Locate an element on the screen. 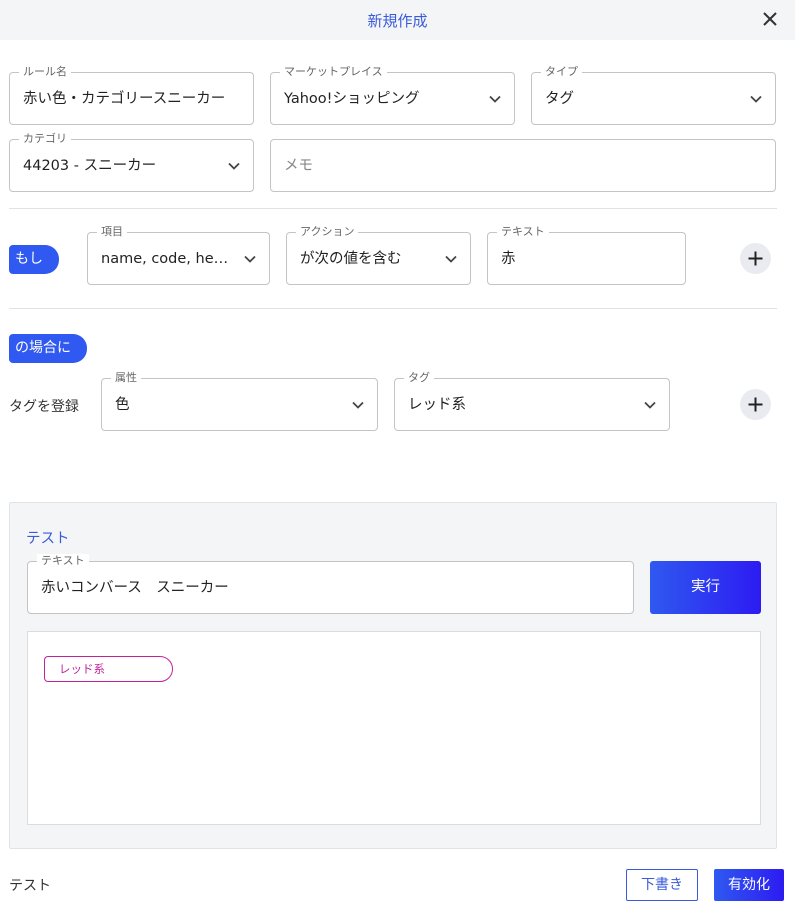  tag-select: タグ レッド系 is located at coordinates (532, 401).